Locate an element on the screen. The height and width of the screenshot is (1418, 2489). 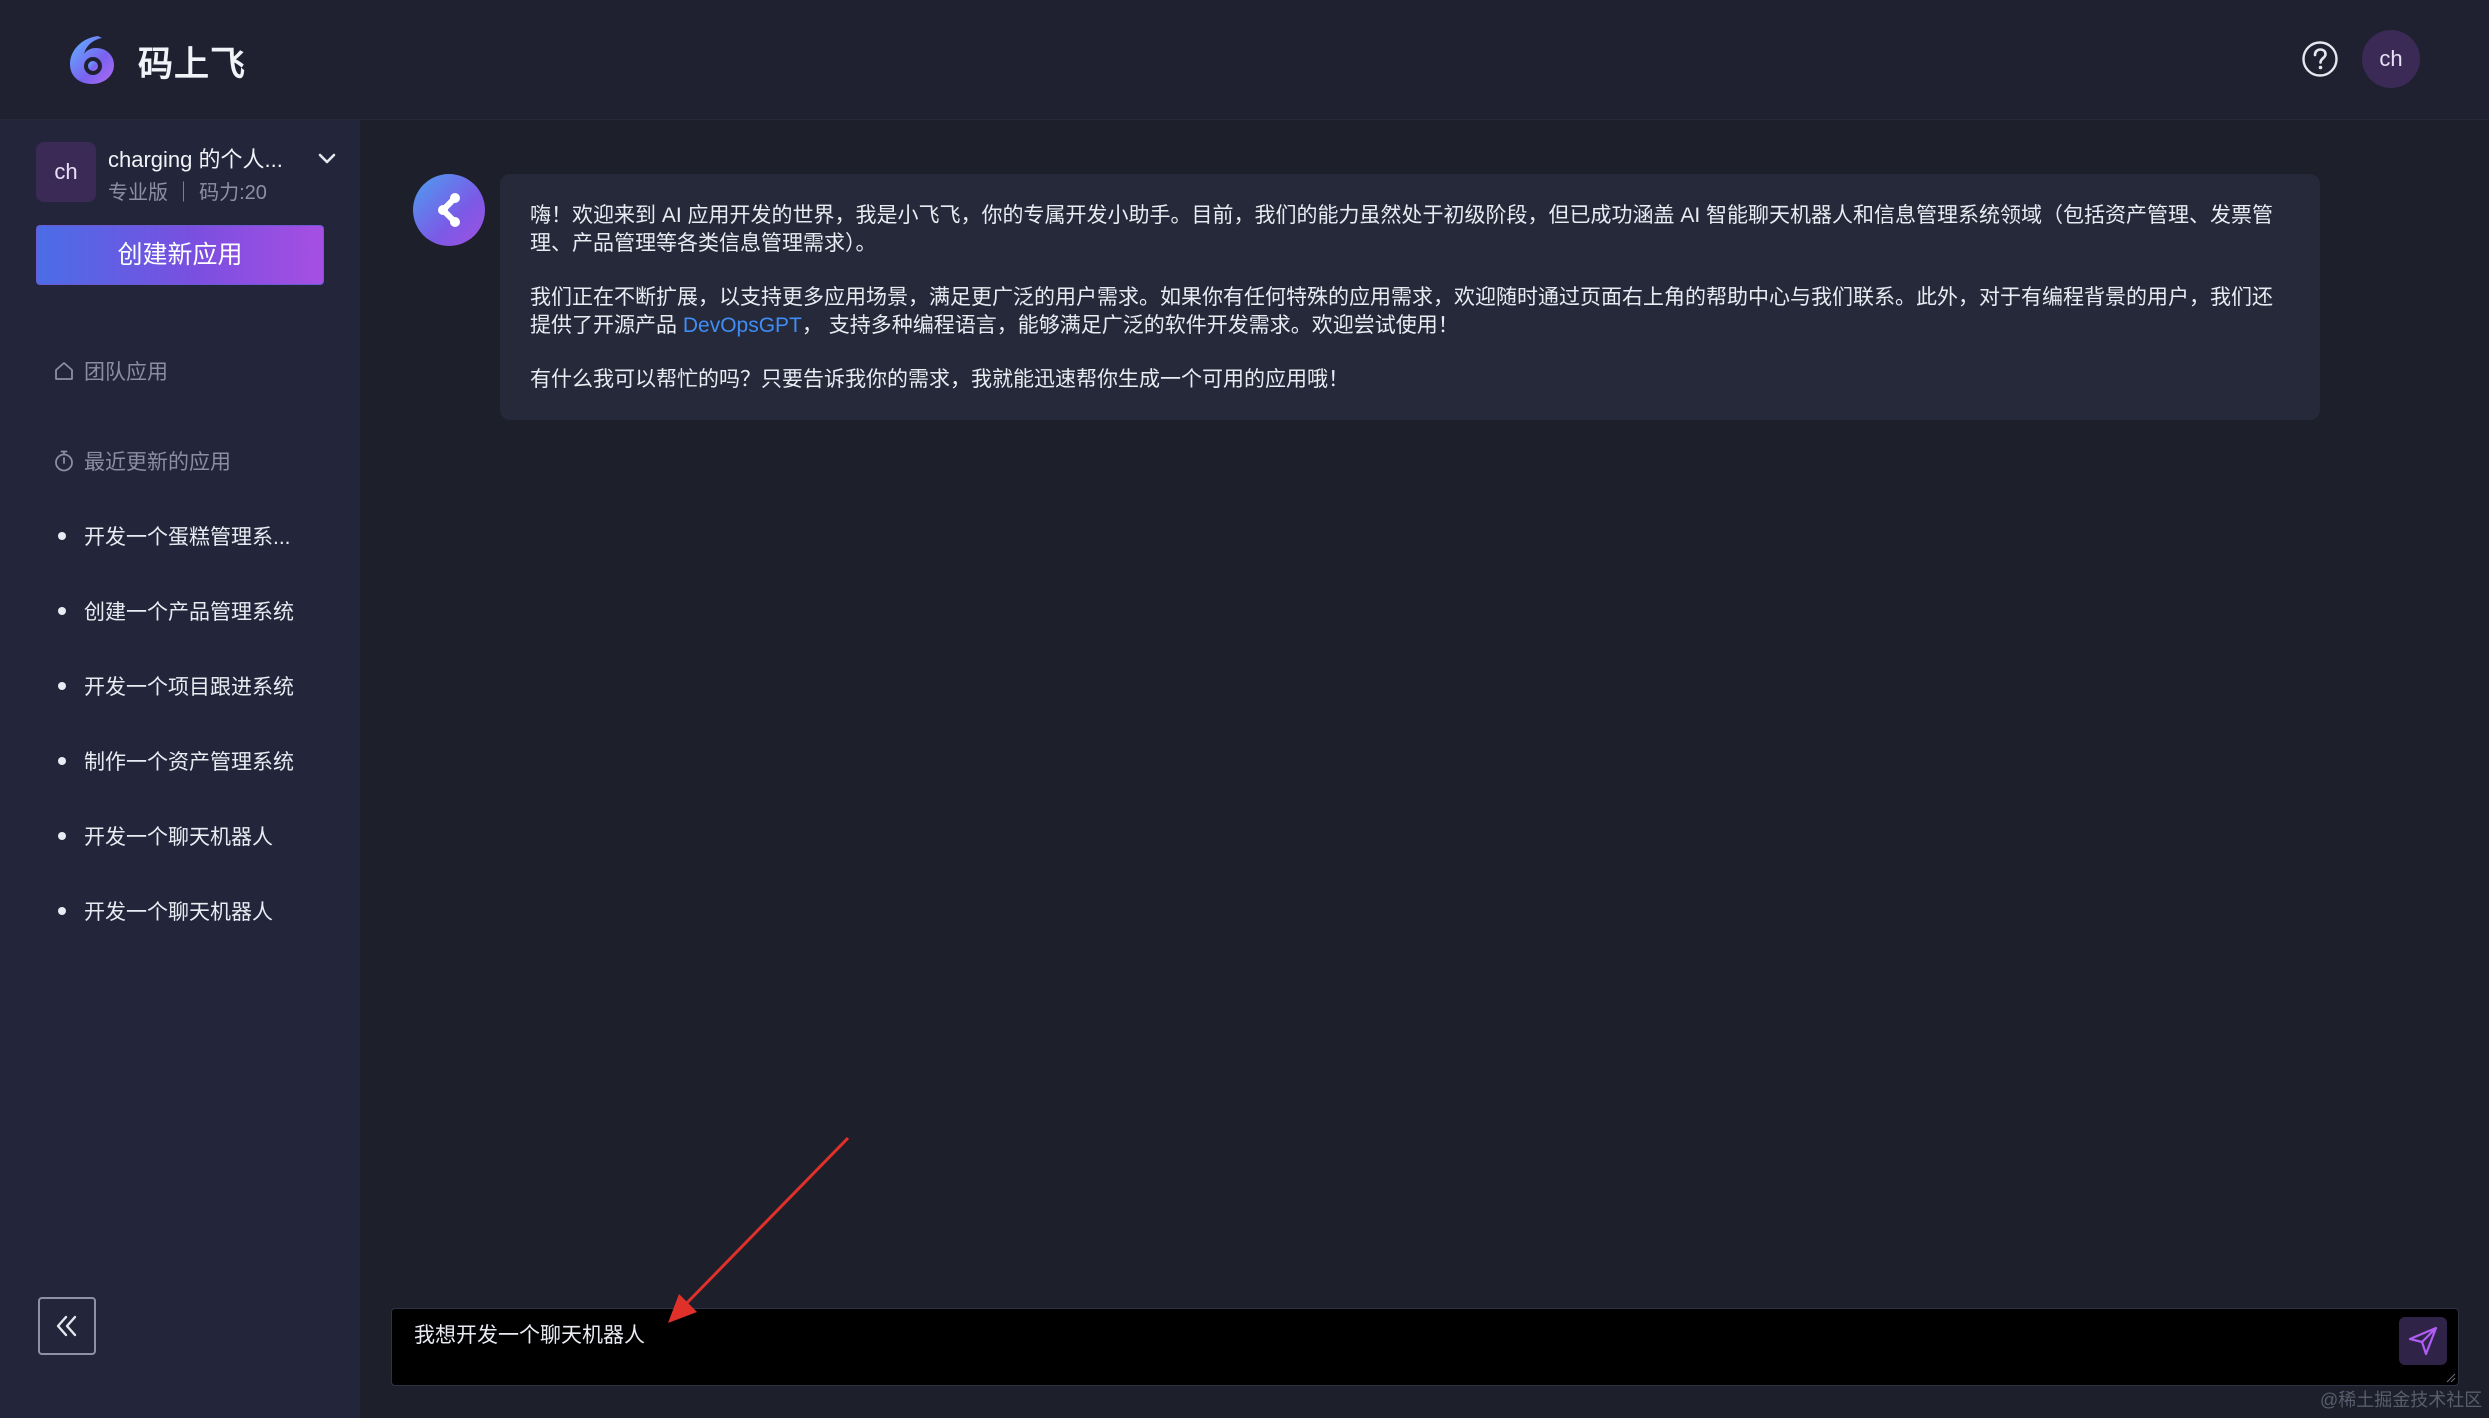
top-header: 码上飞 ch is located at coordinates (1244, 60).